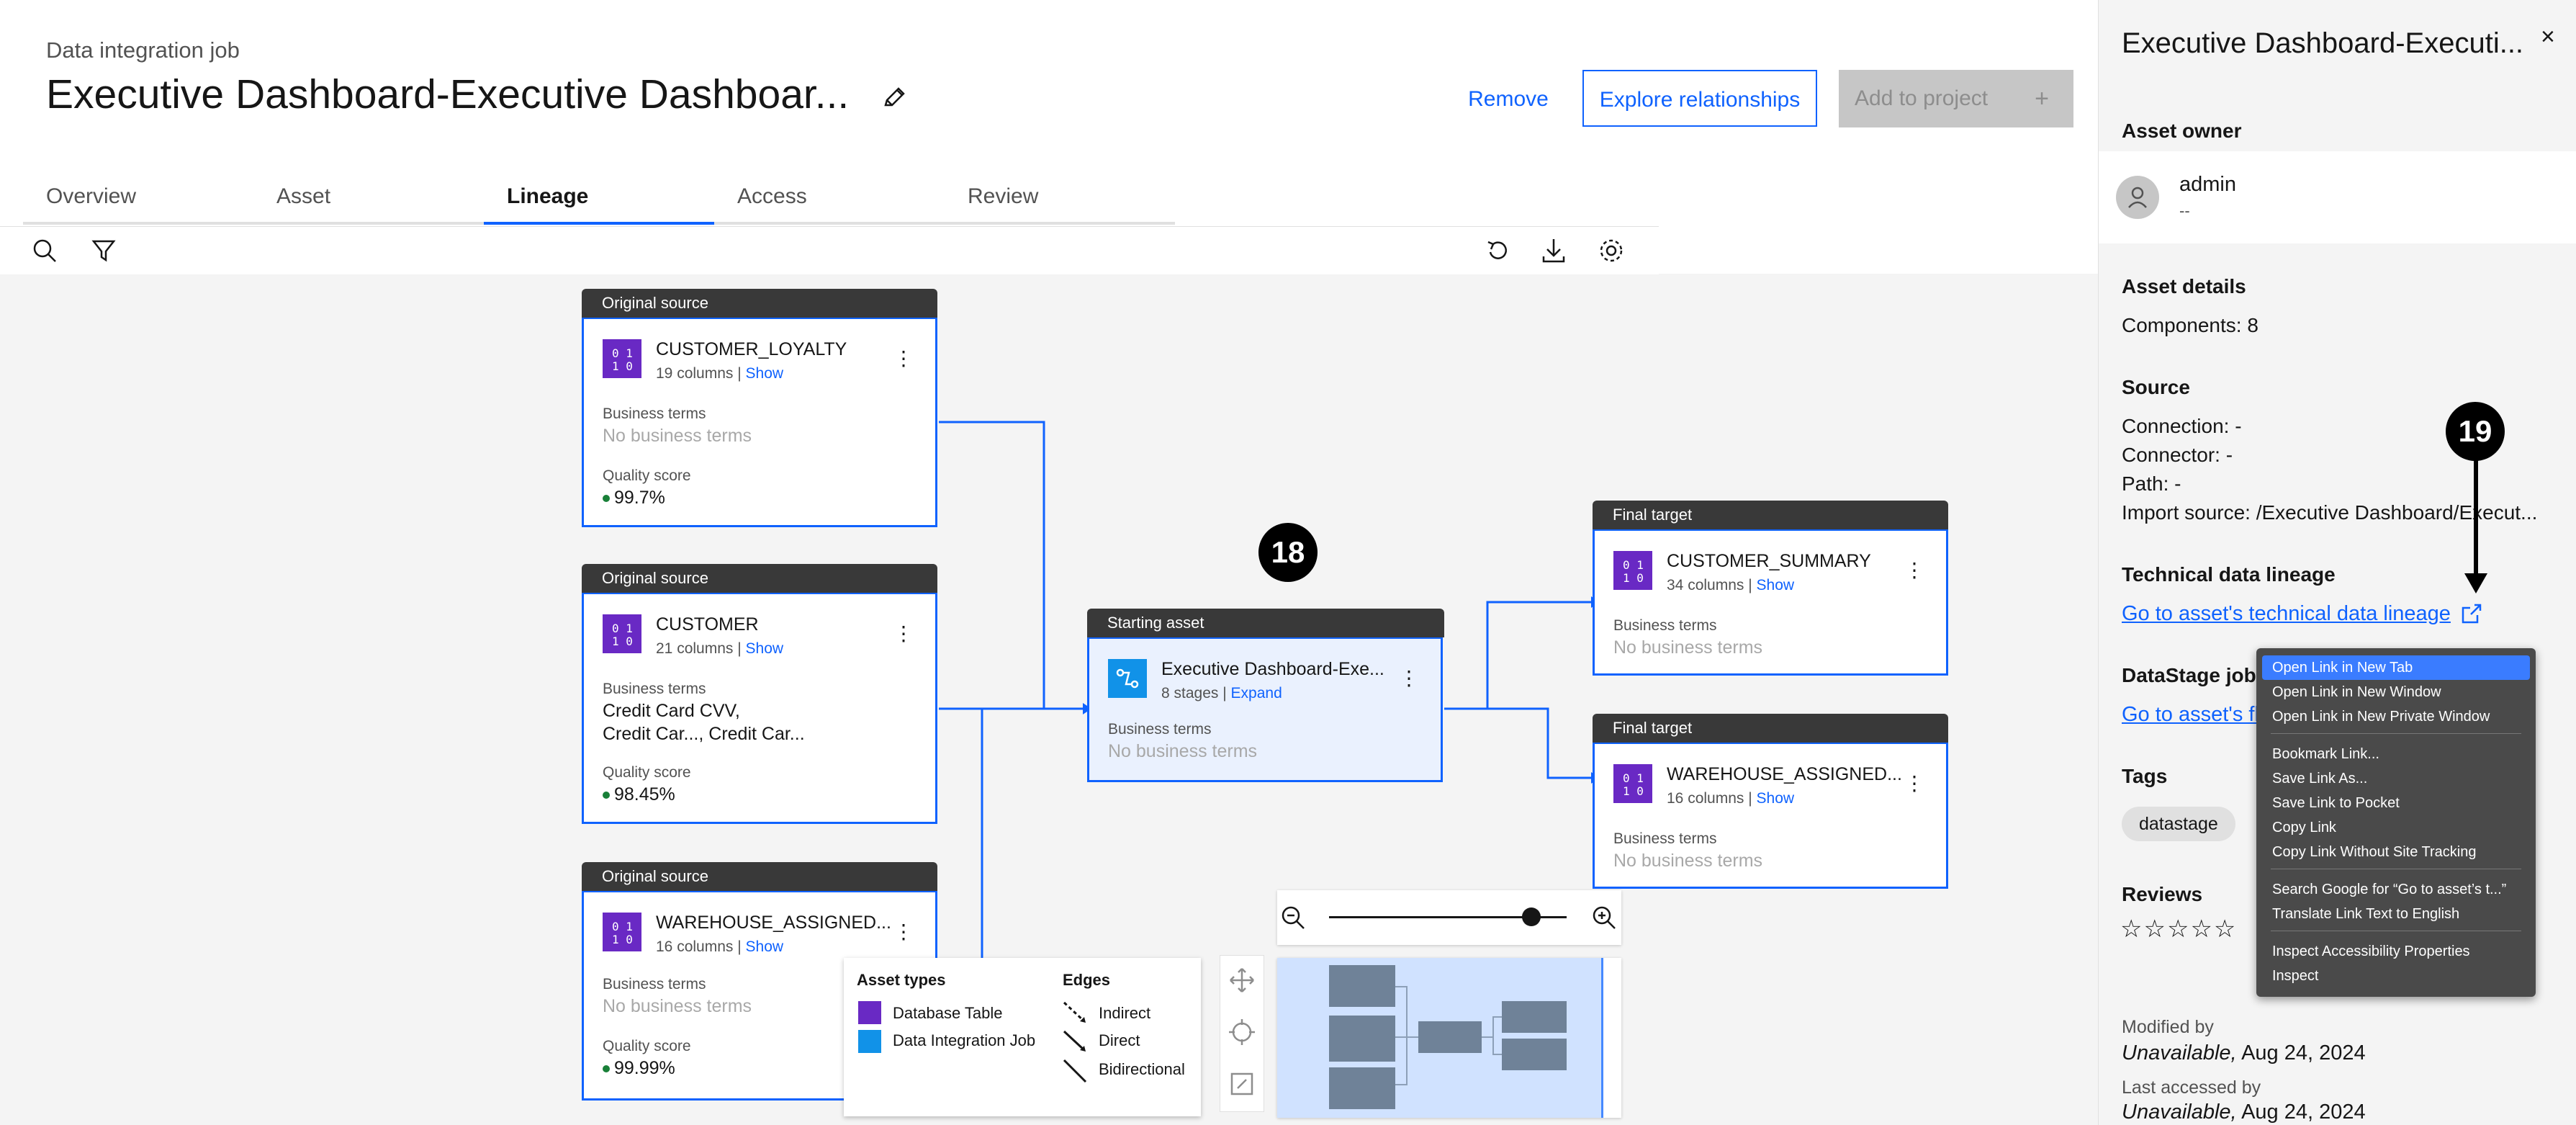 The height and width of the screenshot is (1125, 2576). I want to click on asset-owner-title: Asset owner, so click(2182, 131).